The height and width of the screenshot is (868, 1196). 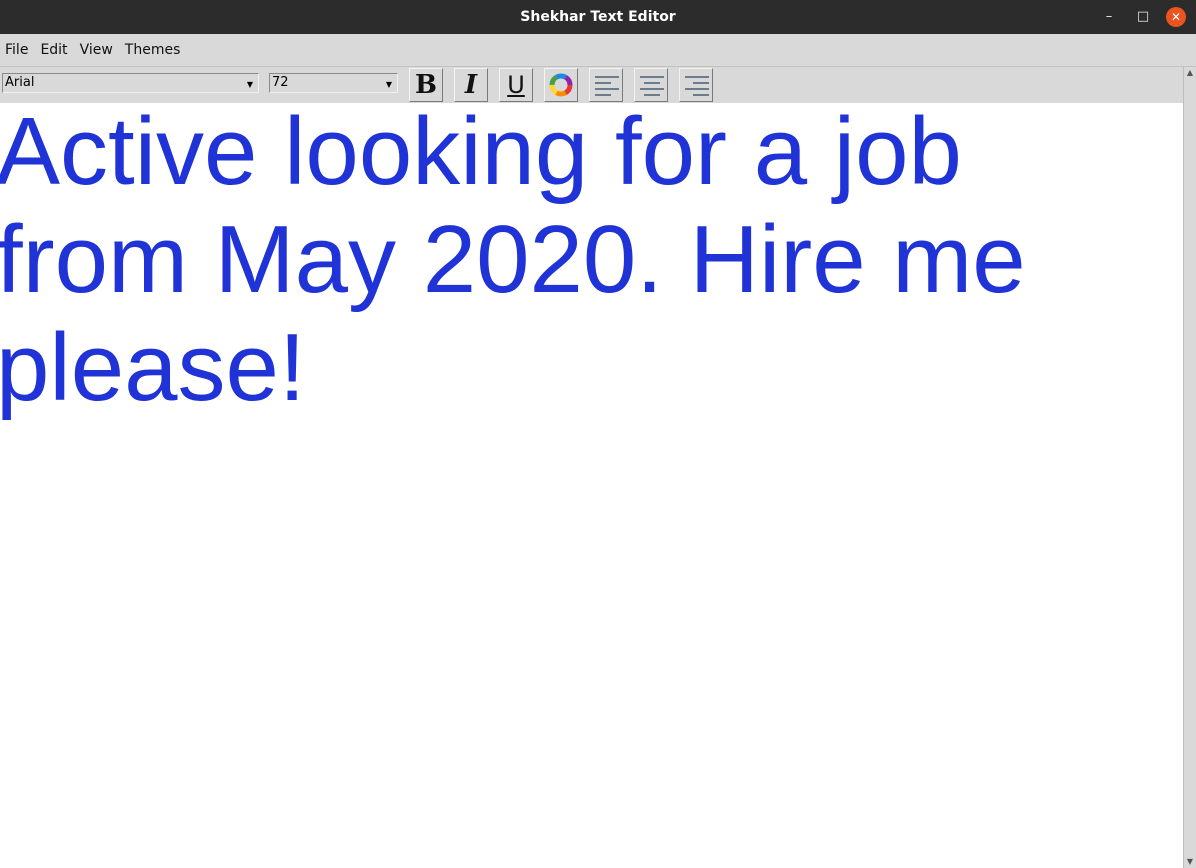 What do you see at coordinates (17, 50) in the screenshot?
I see `menu-file: File` at bounding box center [17, 50].